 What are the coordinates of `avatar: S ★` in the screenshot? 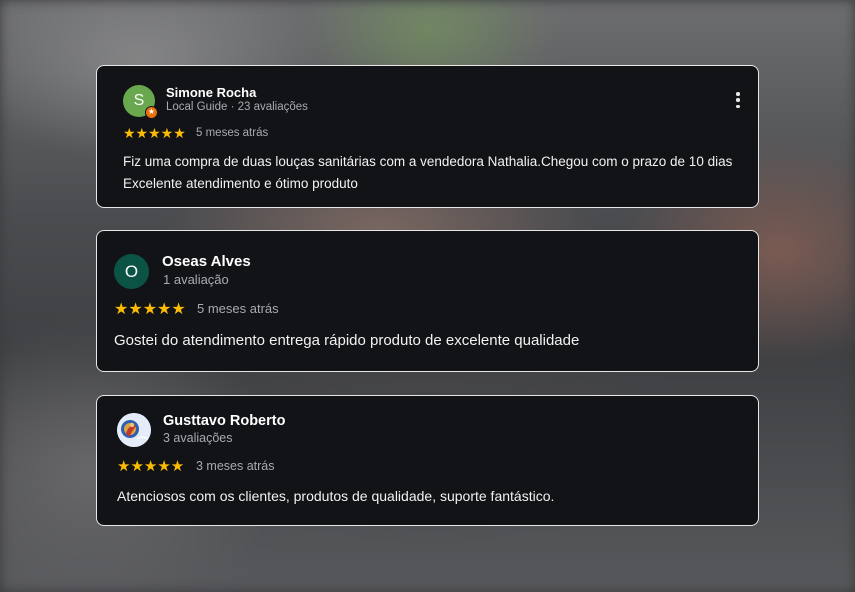 It's located at (140, 102).